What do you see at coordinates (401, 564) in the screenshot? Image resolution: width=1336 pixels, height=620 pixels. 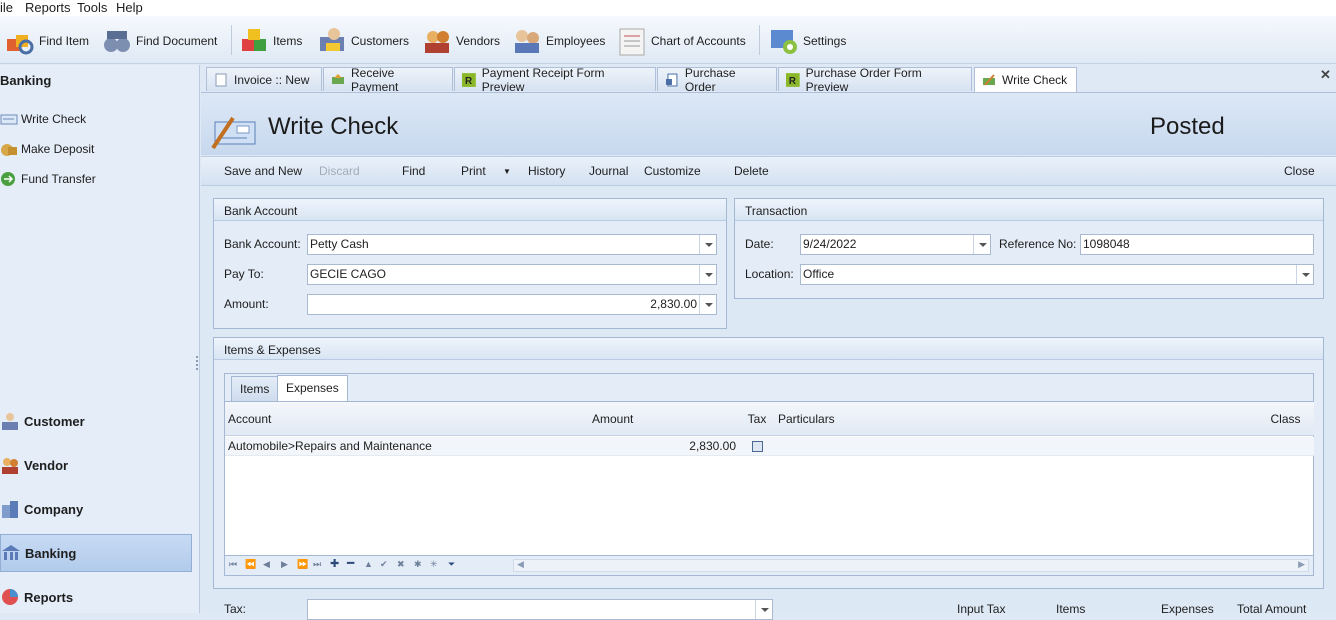 I see `cancel-icon: ✖` at bounding box center [401, 564].